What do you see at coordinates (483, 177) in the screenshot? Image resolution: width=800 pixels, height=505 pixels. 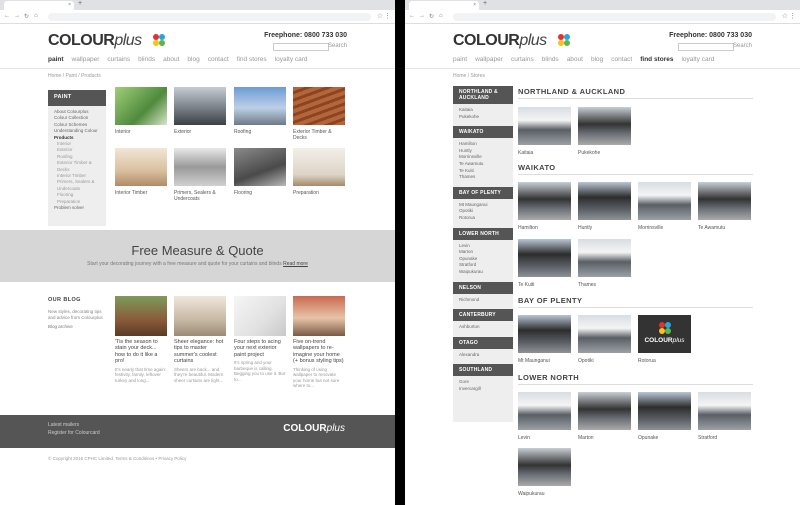 I see `store-link: Thames` at bounding box center [483, 177].